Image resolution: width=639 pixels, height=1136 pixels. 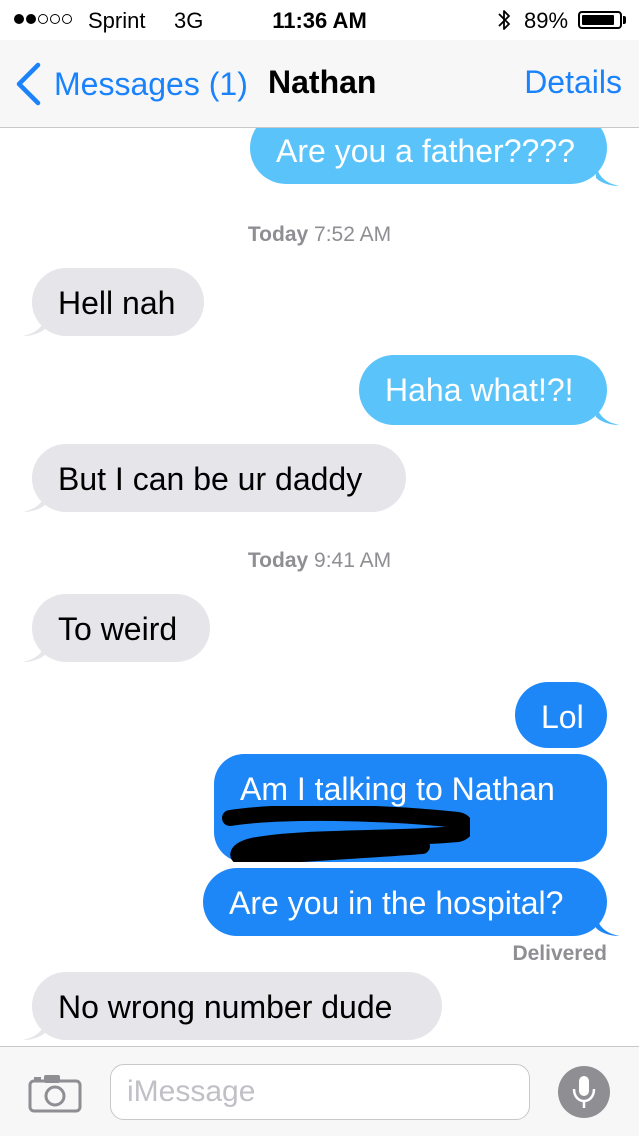 I want to click on timestamp-time: 9:41 AM, so click(x=353, y=560).